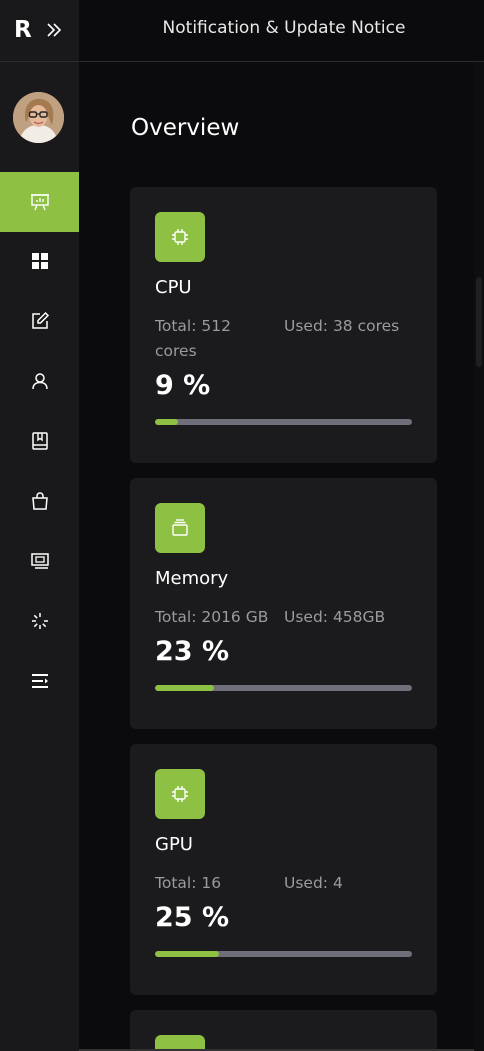 The height and width of the screenshot is (1051, 484). I want to click on double-chevron-right-icon, so click(54, 30).